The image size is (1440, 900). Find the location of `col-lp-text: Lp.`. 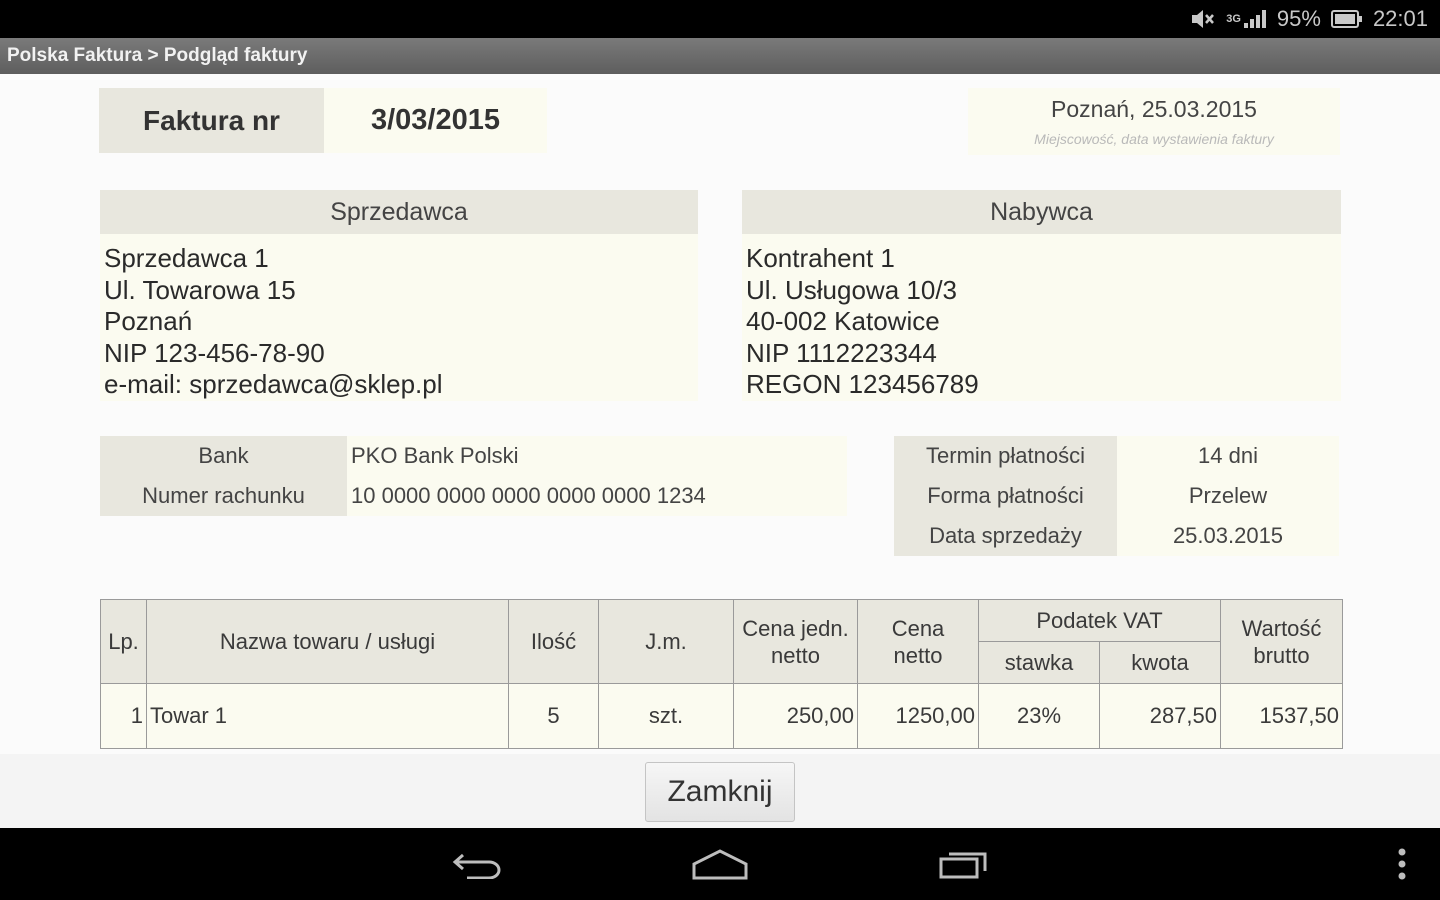

col-lp-text: Lp. is located at coordinates (123, 641).